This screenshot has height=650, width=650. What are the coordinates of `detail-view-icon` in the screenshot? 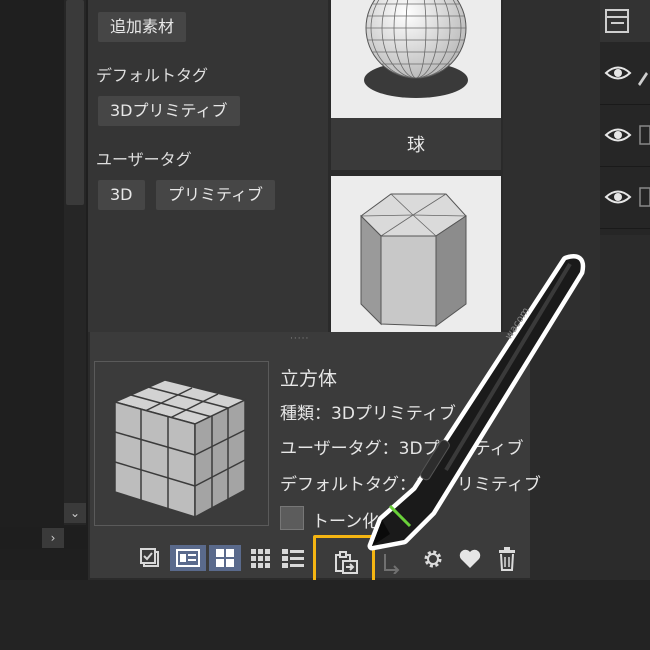 It's located at (188, 558).